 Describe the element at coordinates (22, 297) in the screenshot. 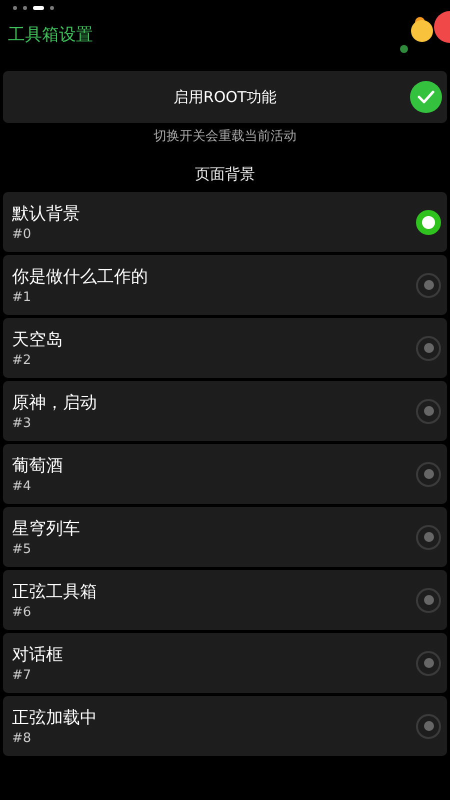

I see `background-number: #1` at that location.